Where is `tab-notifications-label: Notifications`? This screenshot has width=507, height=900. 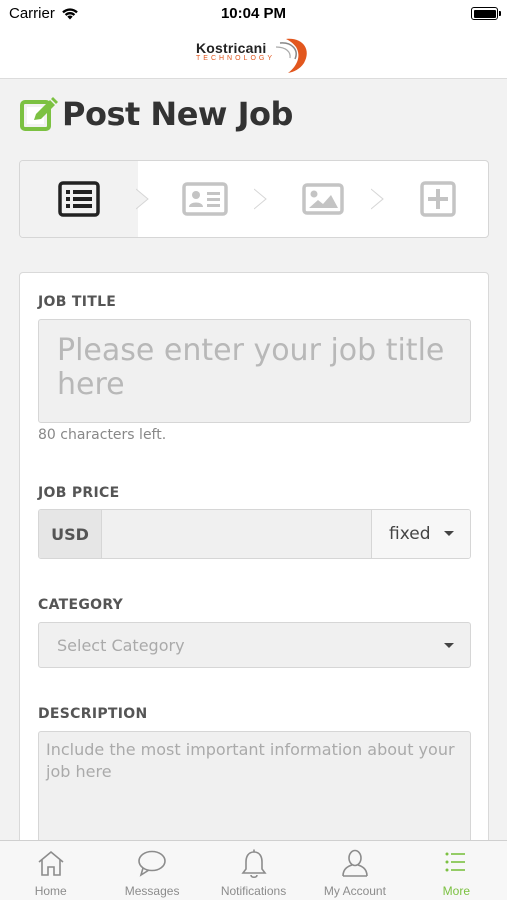
tab-notifications-label: Notifications is located at coordinates (253, 891).